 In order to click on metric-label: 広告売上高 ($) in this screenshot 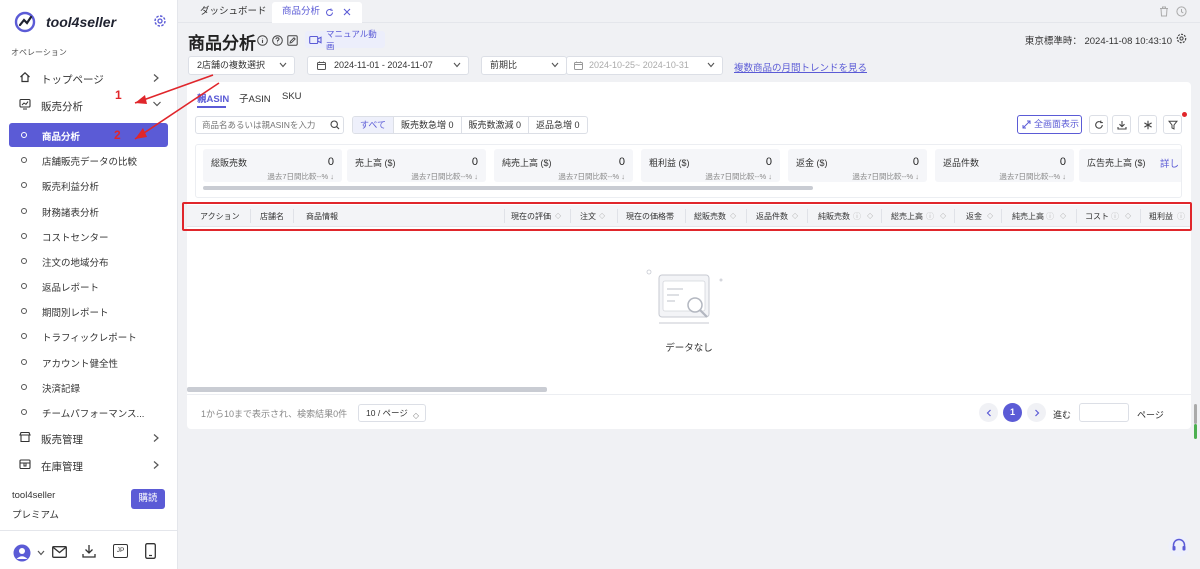, I will do `click(1116, 163)`.